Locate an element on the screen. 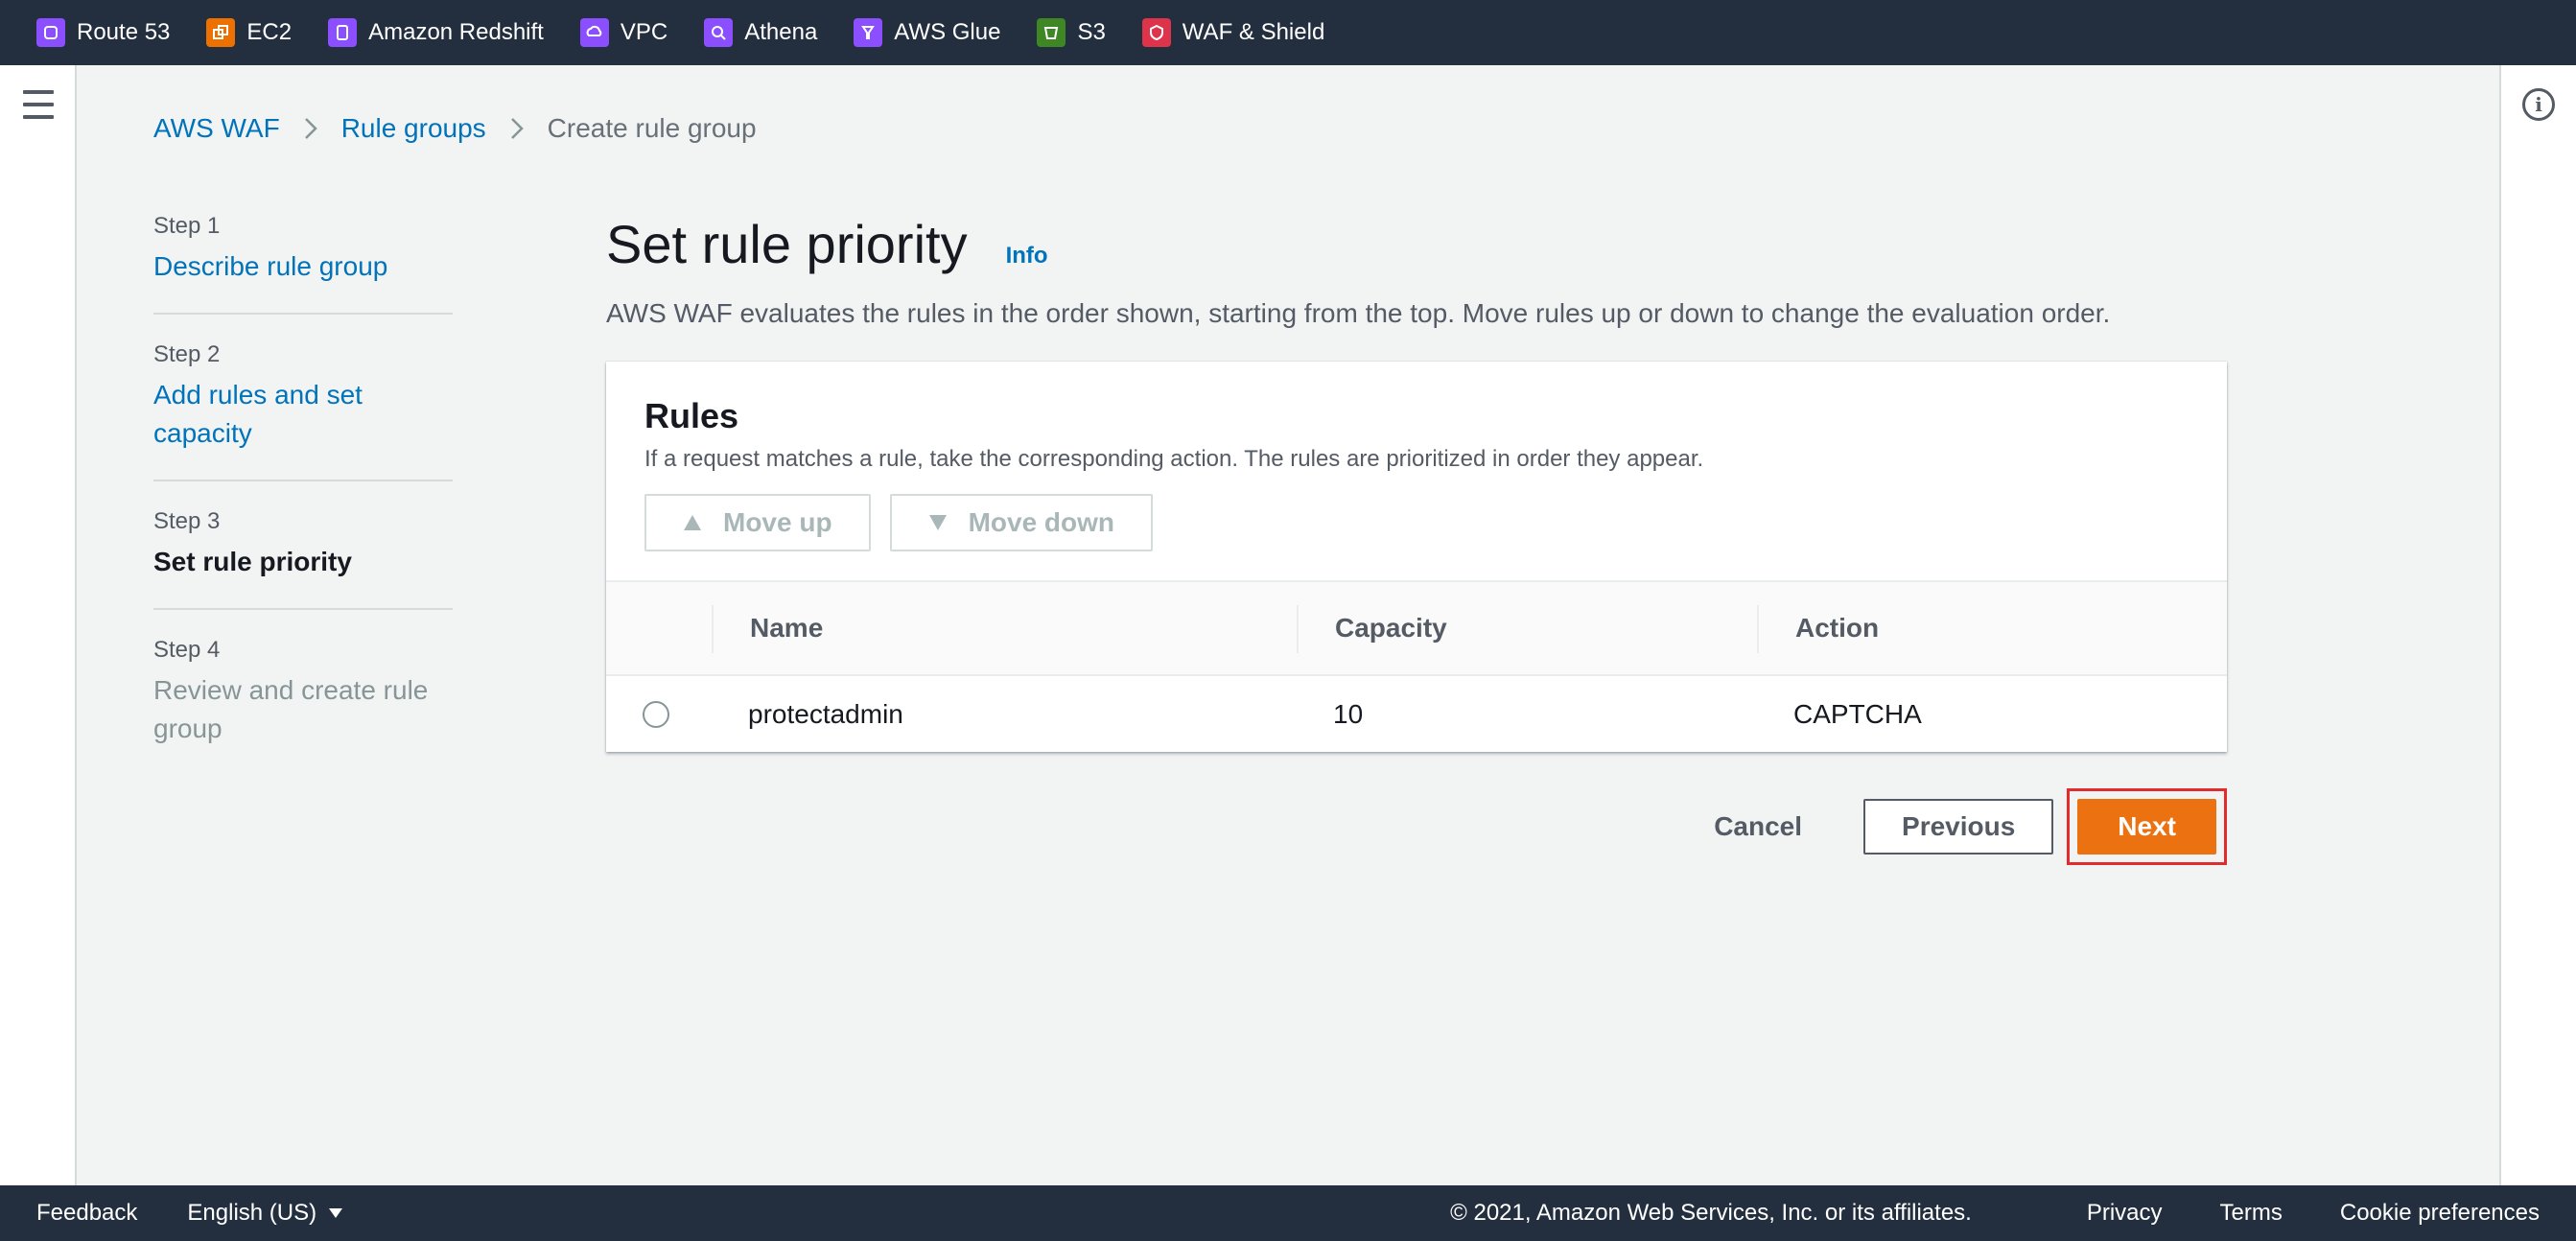  route53-icon is located at coordinates (50, 32).